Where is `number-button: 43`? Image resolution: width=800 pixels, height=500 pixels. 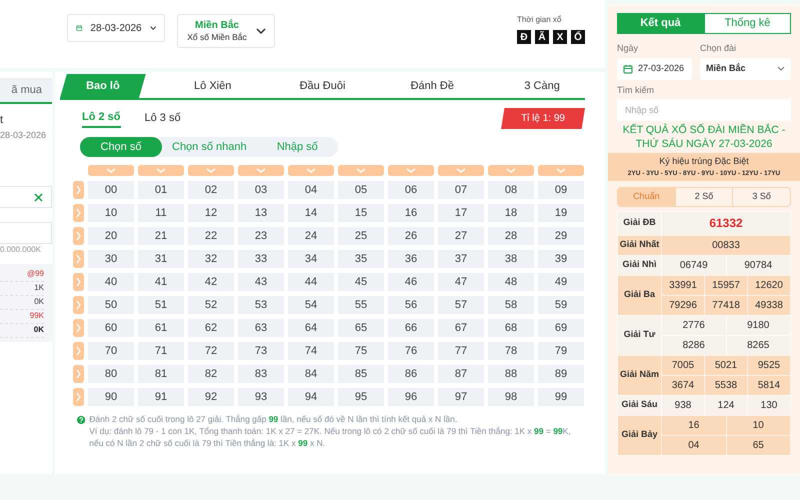 number-button: 43 is located at coordinates (261, 282).